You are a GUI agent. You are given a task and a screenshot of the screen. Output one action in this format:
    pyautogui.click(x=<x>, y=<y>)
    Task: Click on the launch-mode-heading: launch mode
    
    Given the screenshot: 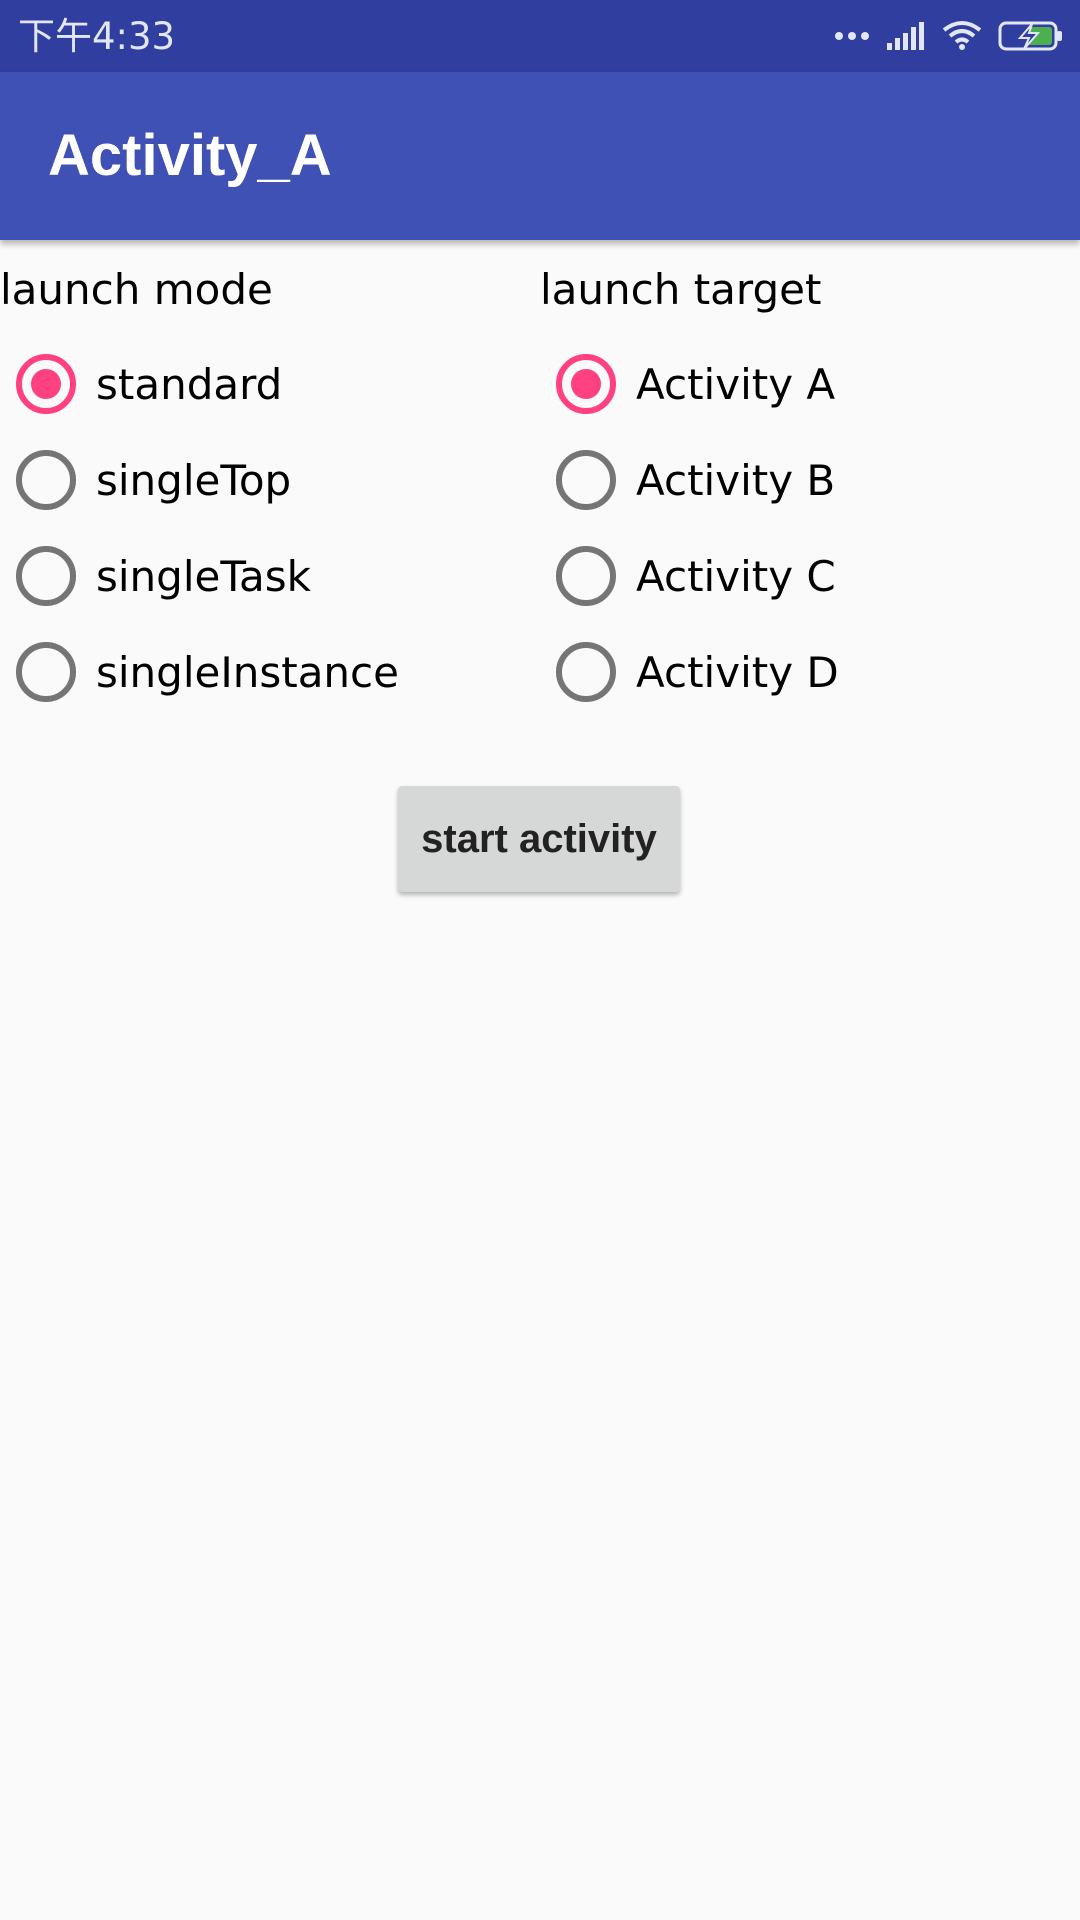 What is the action you would take?
    pyautogui.click(x=136, y=289)
    